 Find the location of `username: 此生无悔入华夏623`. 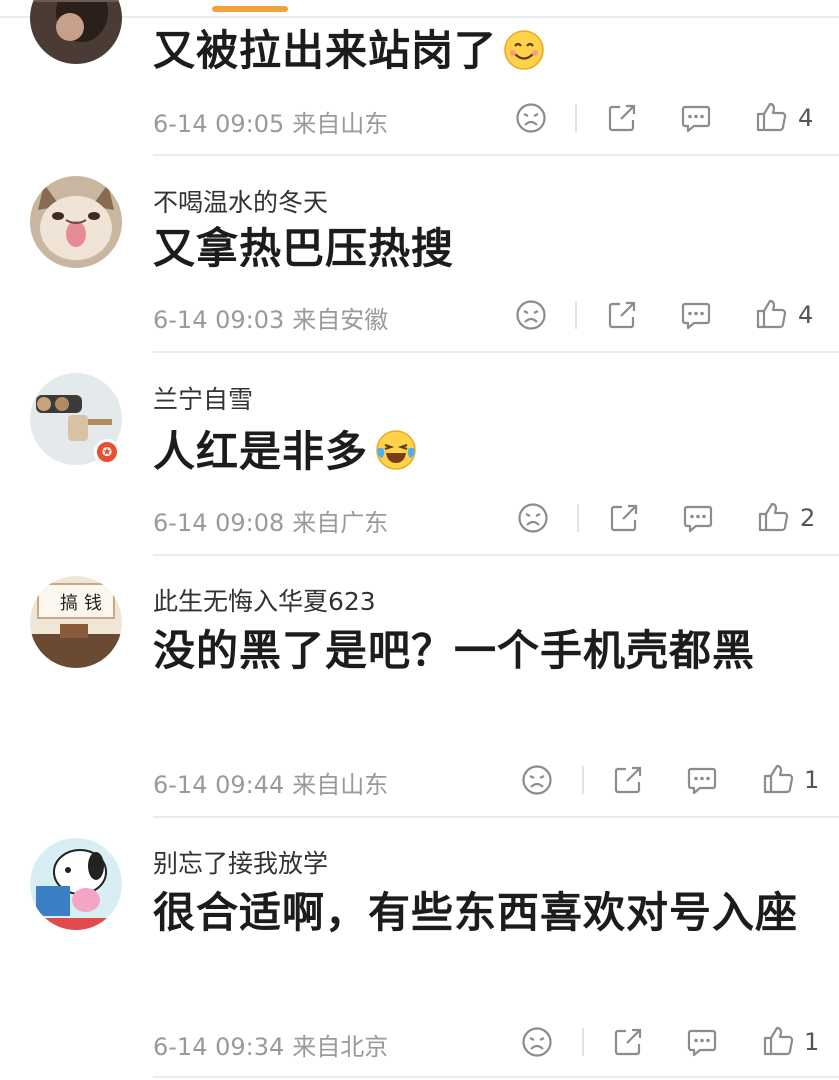

username: 此生无悔入华夏623 is located at coordinates (264, 600).